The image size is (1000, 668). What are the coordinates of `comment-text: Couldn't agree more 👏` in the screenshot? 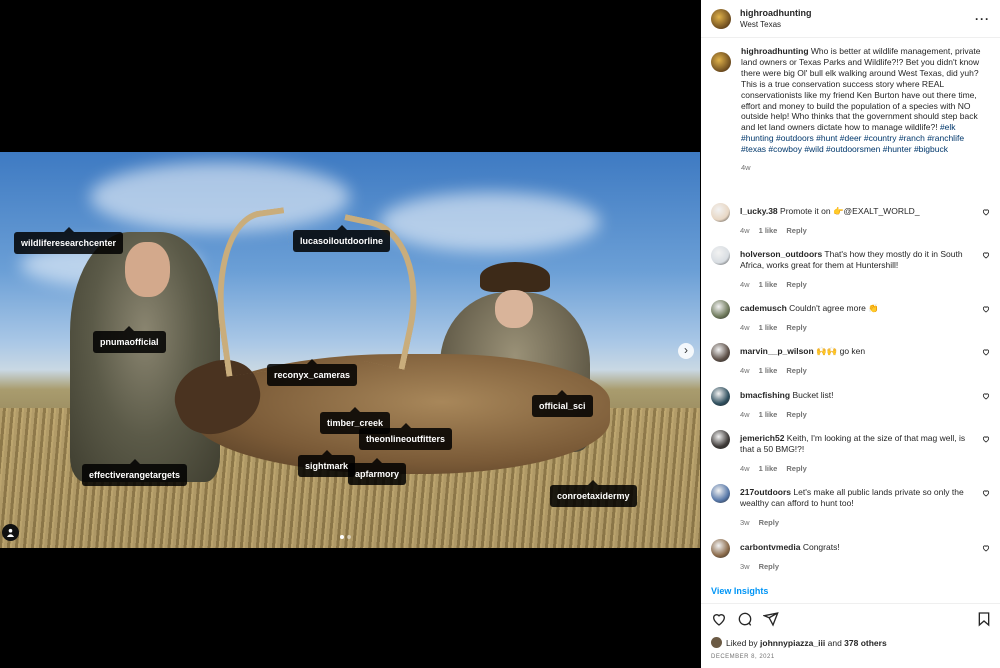 It's located at (834, 308).